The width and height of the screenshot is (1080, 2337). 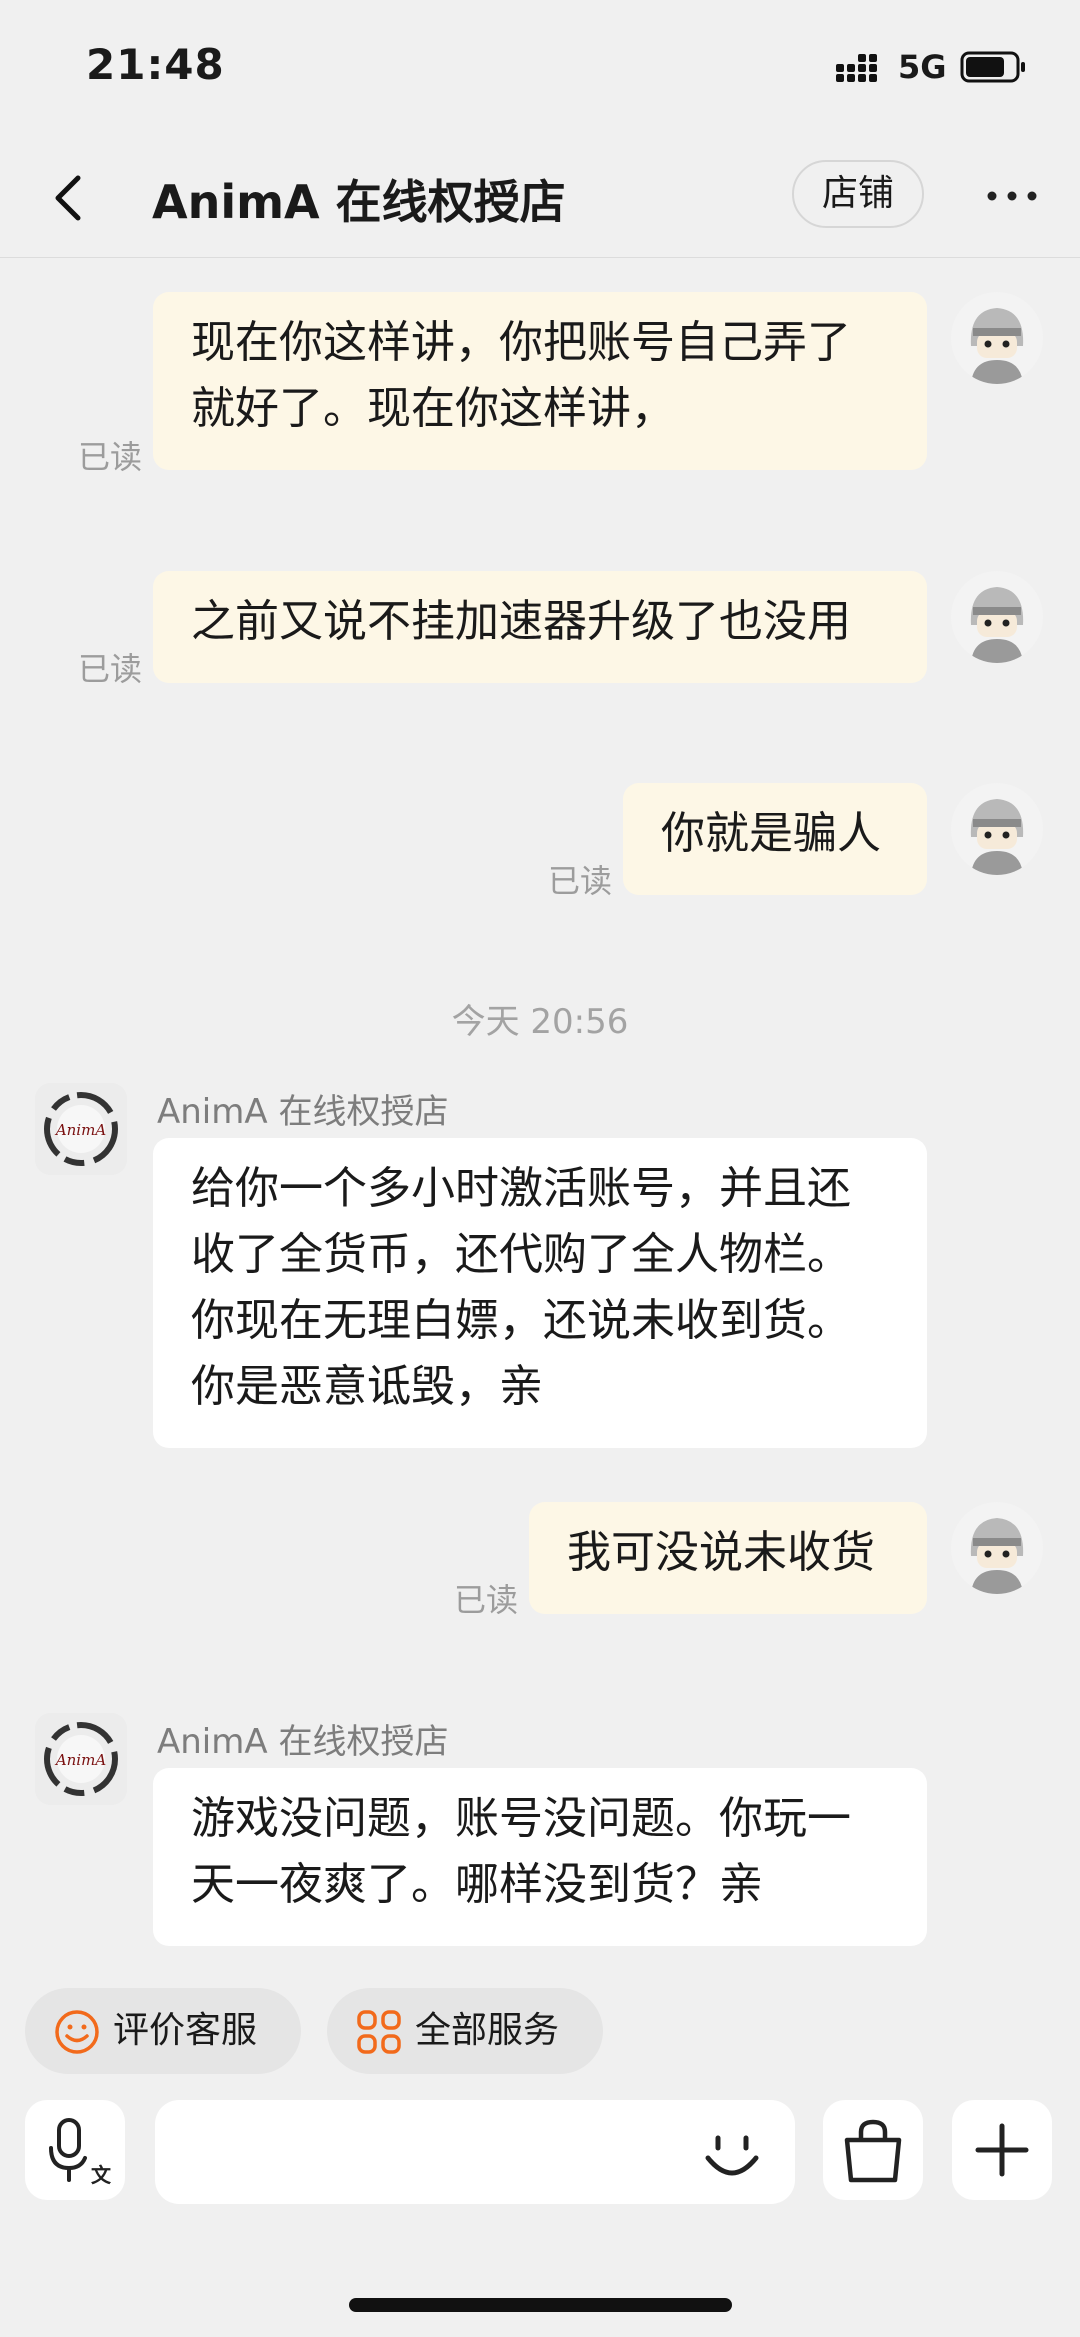 I want to click on battery-icon, so click(x=992, y=67).